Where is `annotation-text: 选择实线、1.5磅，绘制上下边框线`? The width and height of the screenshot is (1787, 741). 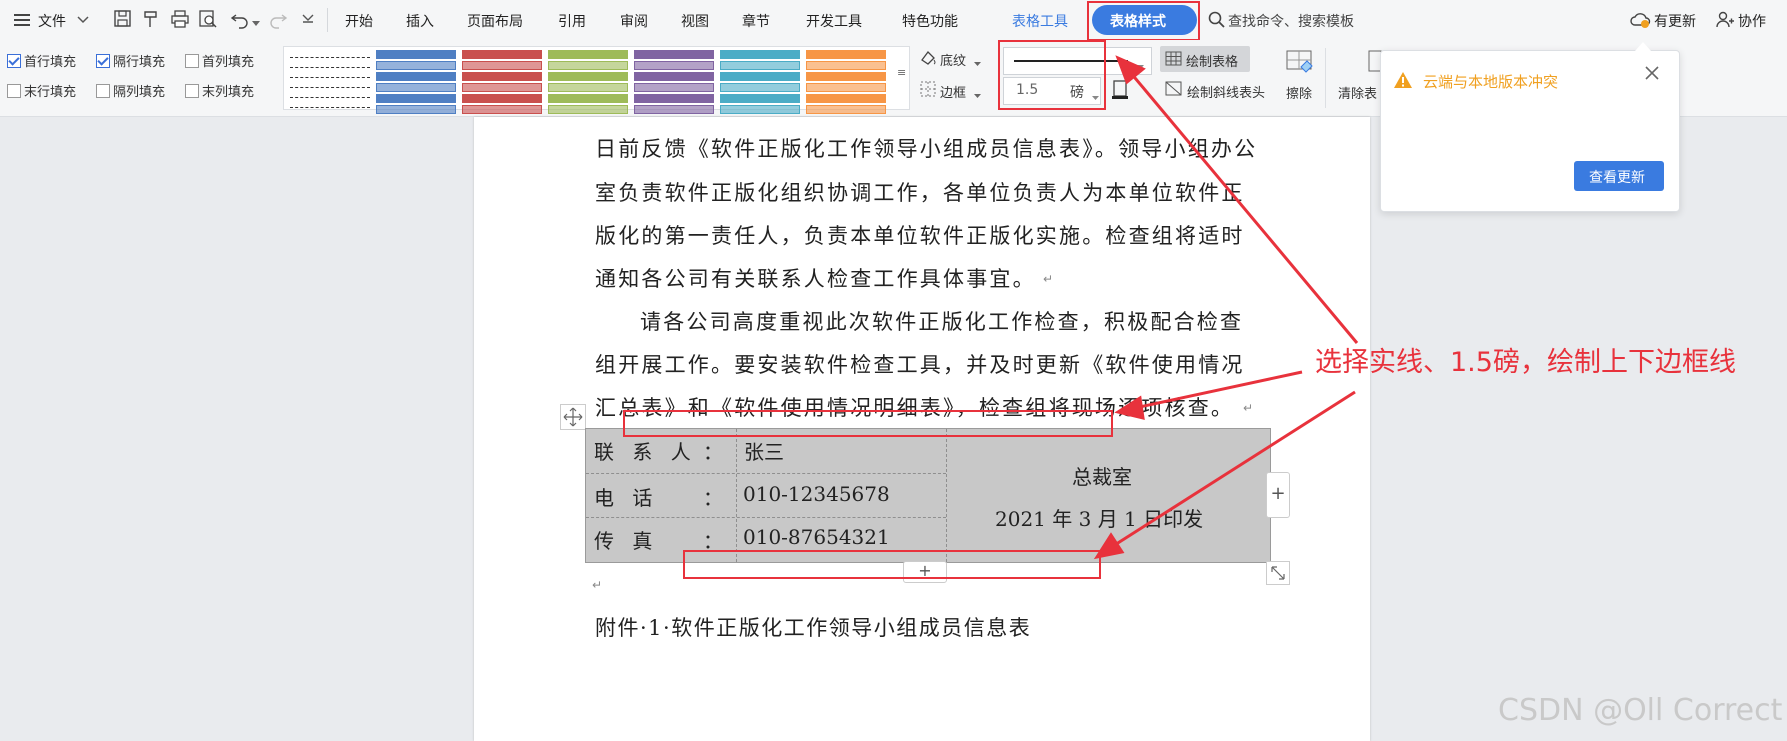
annotation-text: 选择实线、1.5磅，绘制上下边框线 is located at coordinates (1525, 362).